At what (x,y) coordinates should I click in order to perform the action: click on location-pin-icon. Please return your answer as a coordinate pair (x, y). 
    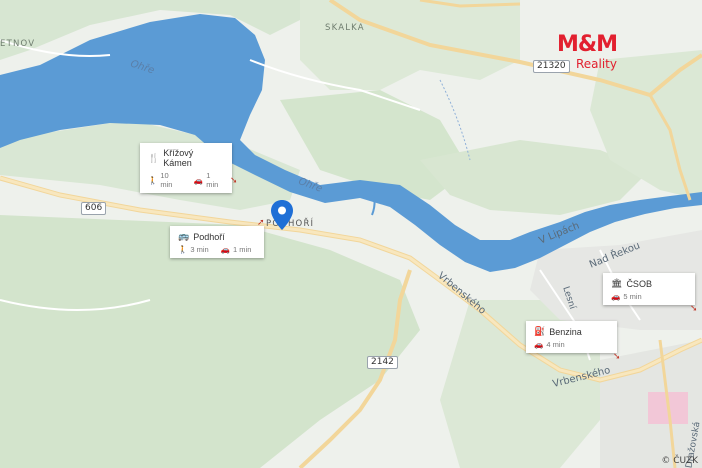
    Looking at the image, I should click on (282, 215).